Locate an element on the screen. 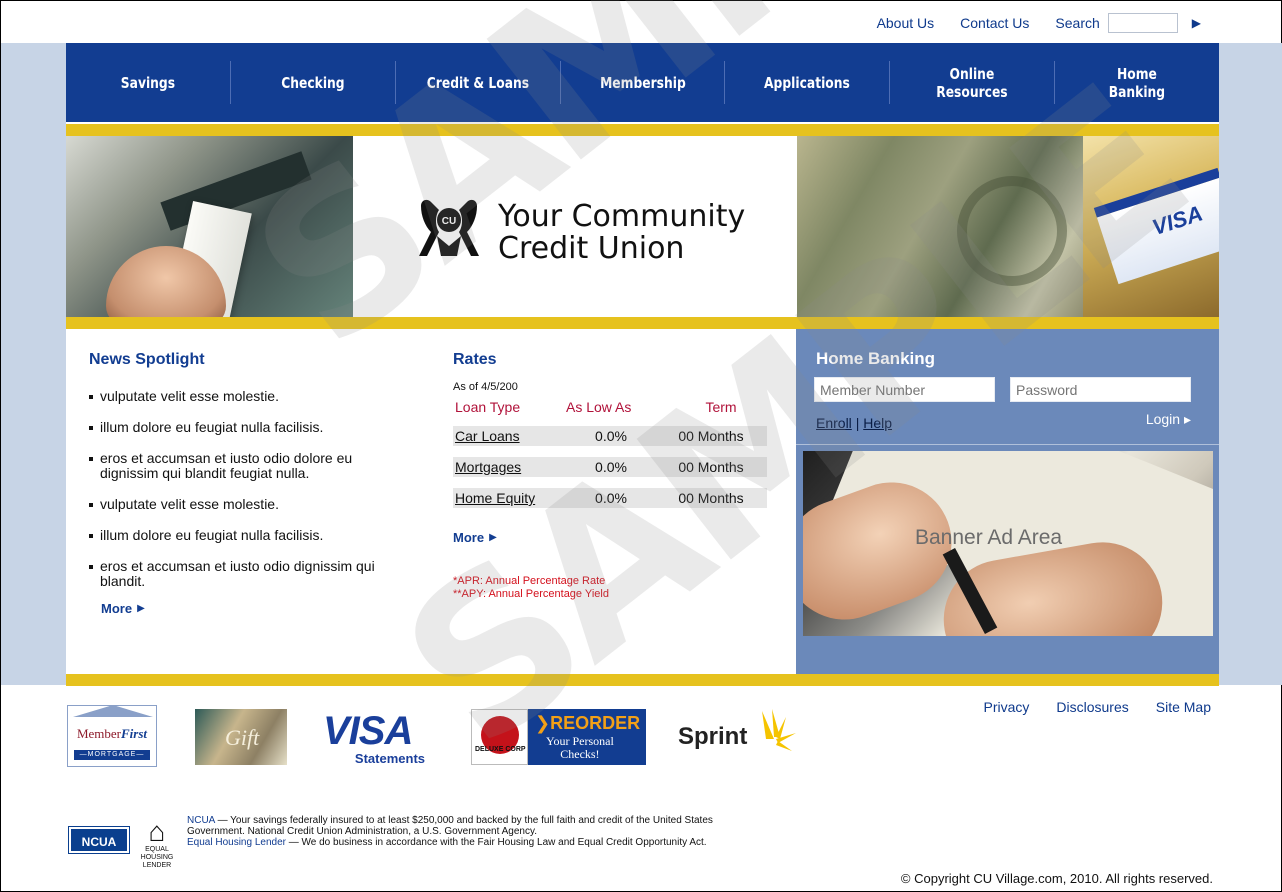  apy-note: **APY: Annual Percentage Yield is located at coordinates (531, 594).